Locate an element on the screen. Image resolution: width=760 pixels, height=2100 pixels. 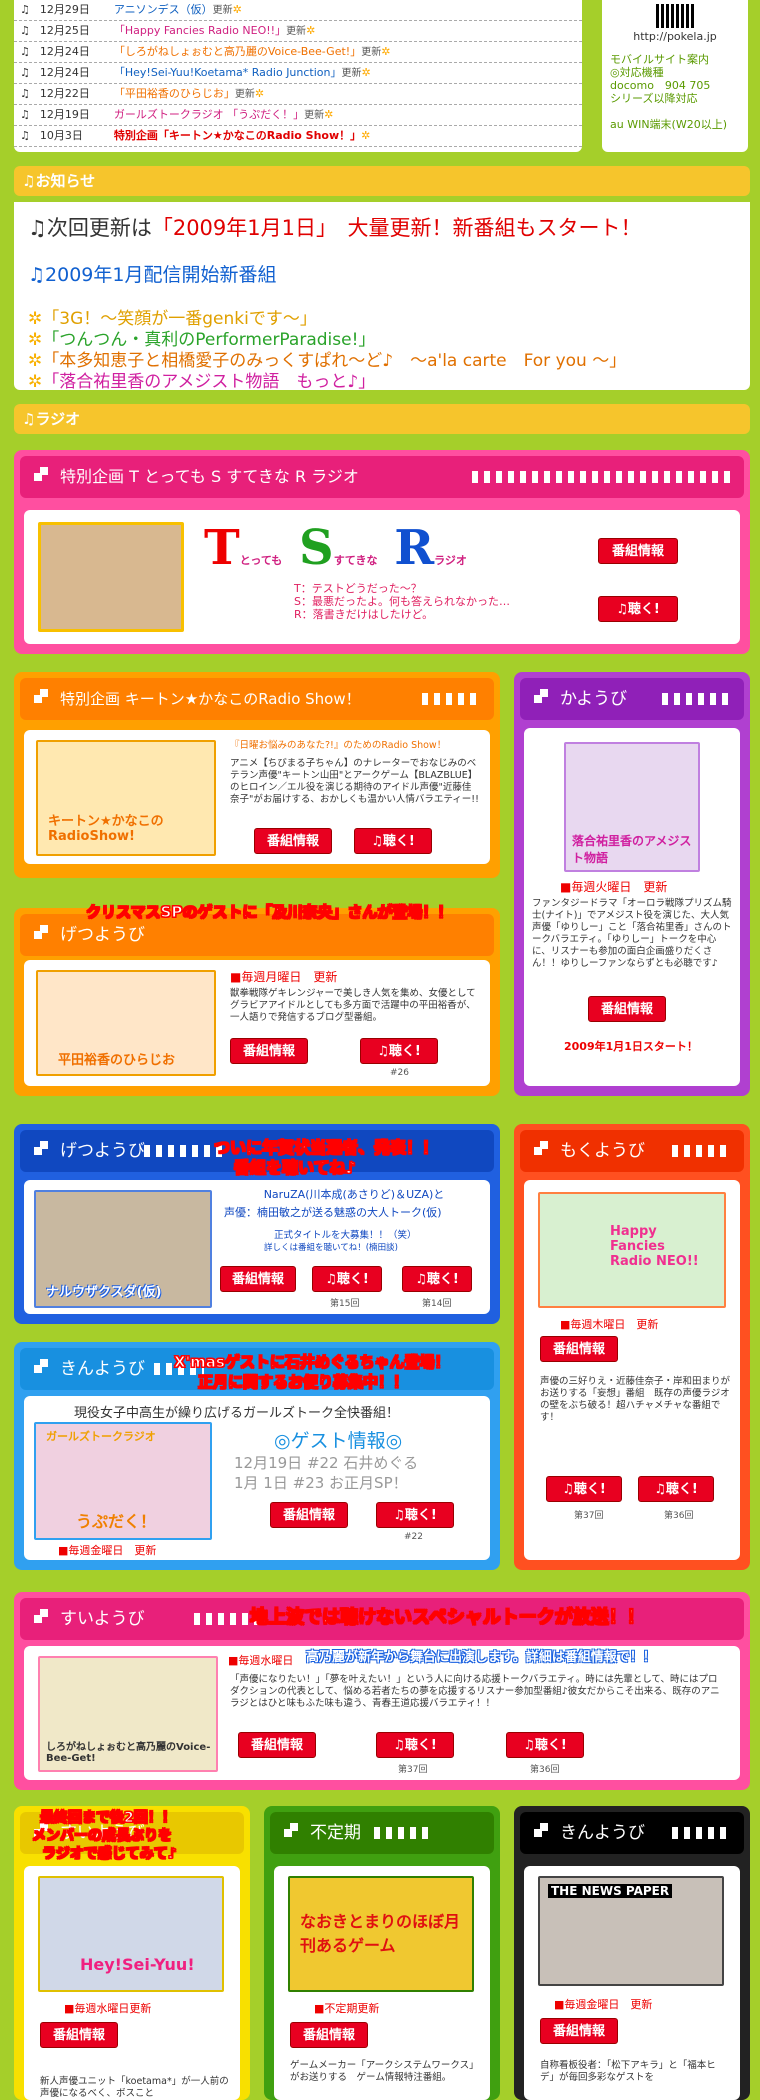
thursday-thumb: Happy Fancies Radio NEO!! is located at coordinates (632, 1250).